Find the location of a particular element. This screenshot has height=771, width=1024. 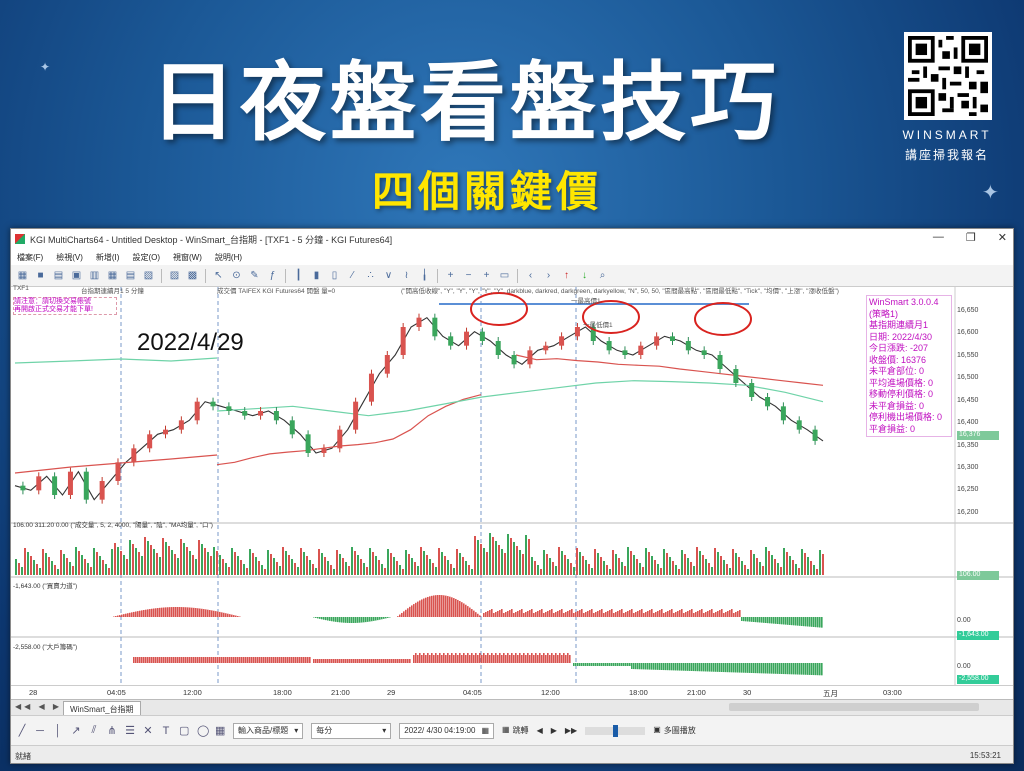

open-icon: ▤ is located at coordinates (58, 275).